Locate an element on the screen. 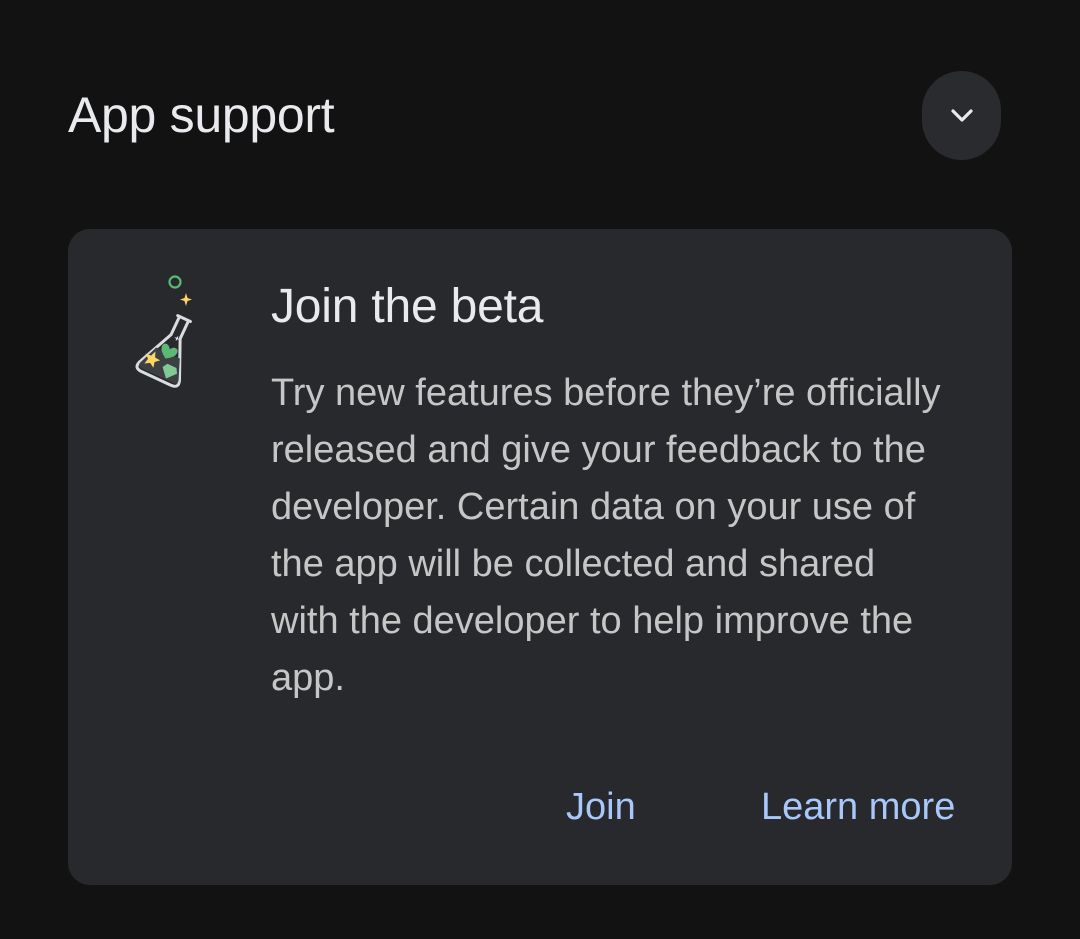 This screenshot has height=939, width=1080. card-actions: Join Learn more is located at coordinates (540, 807).